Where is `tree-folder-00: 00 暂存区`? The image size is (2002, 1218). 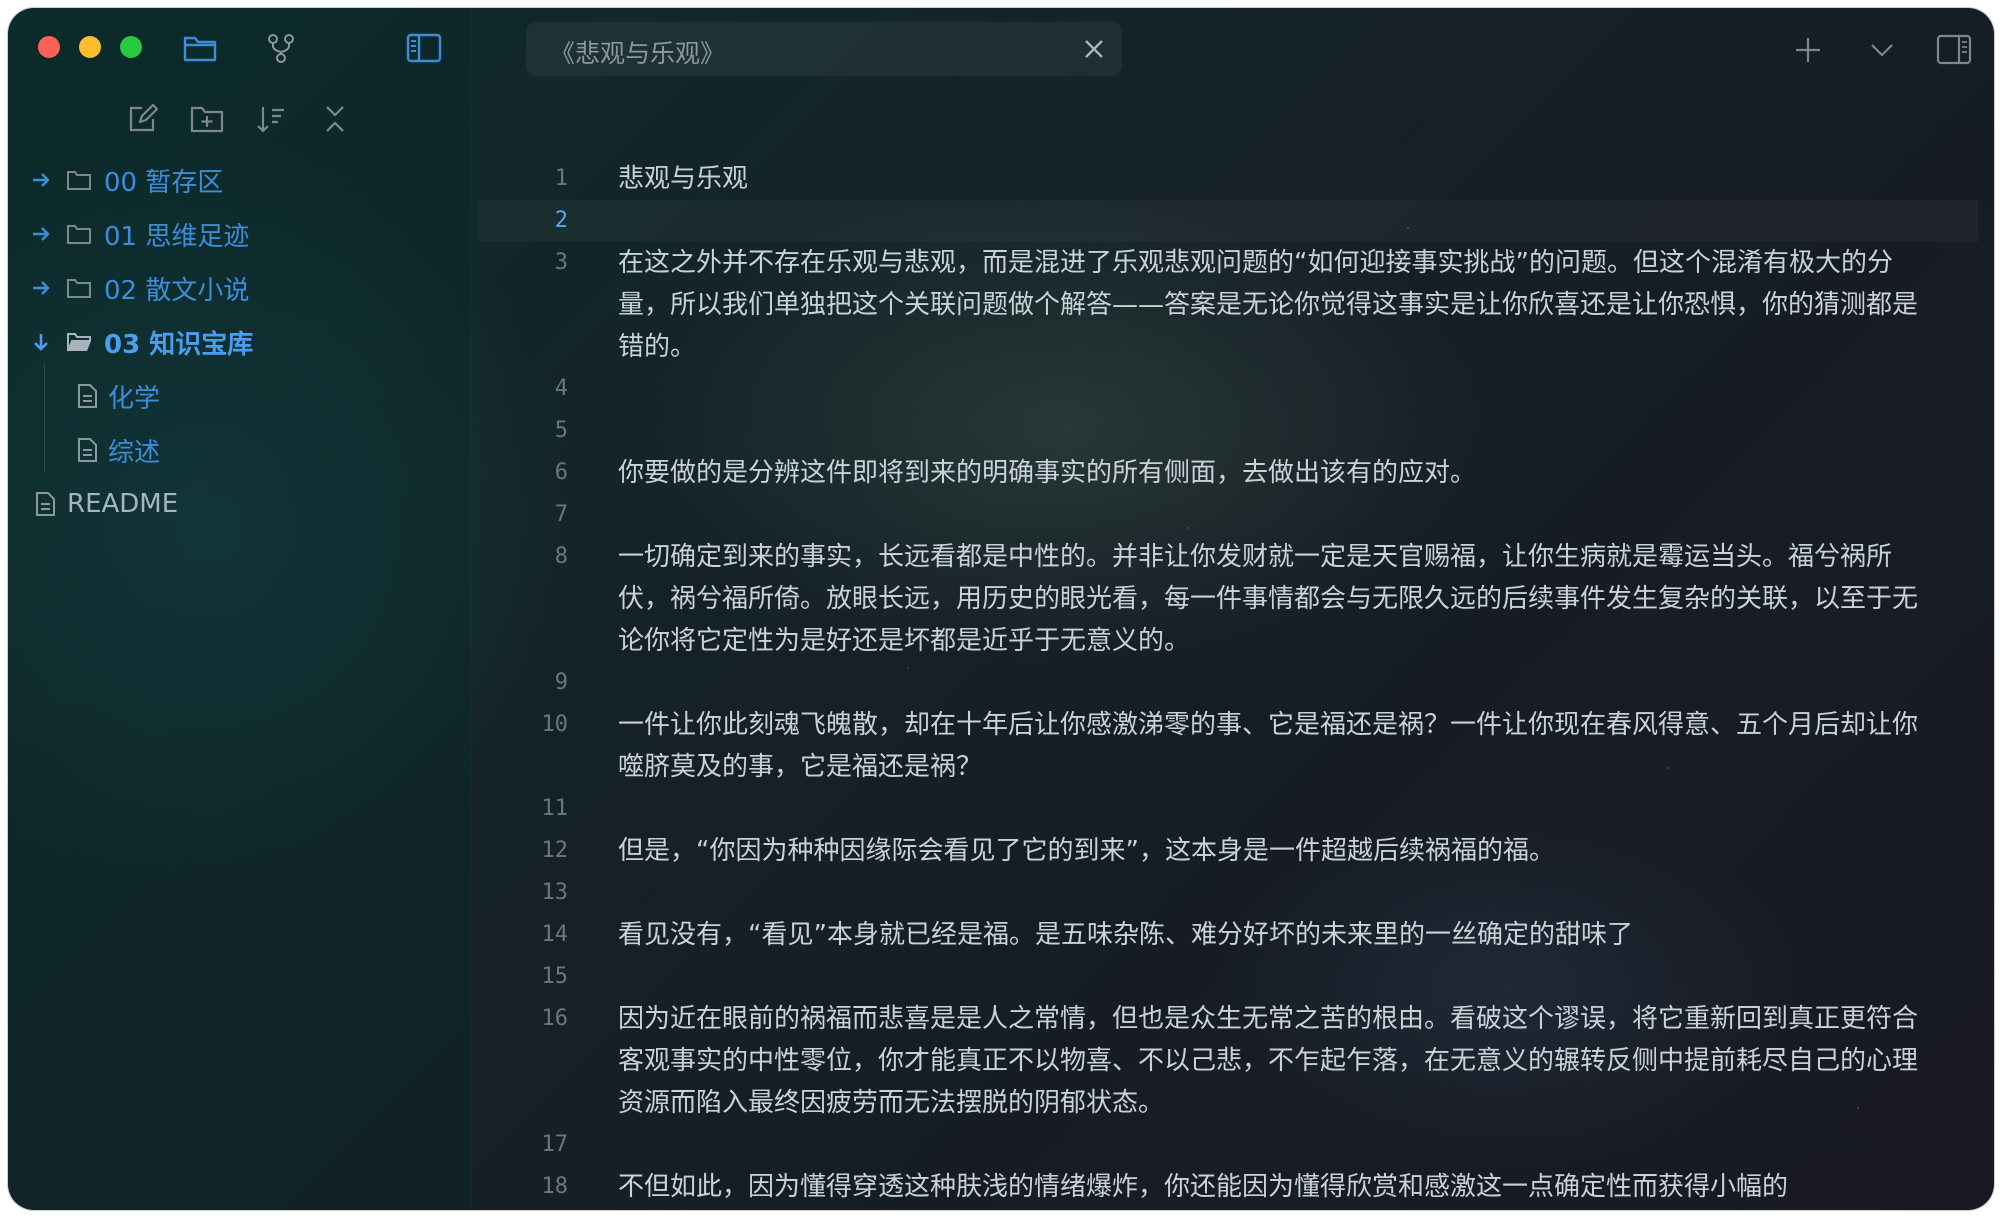
tree-folder-00: 00 暂存区 is located at coordinates (239, 180).